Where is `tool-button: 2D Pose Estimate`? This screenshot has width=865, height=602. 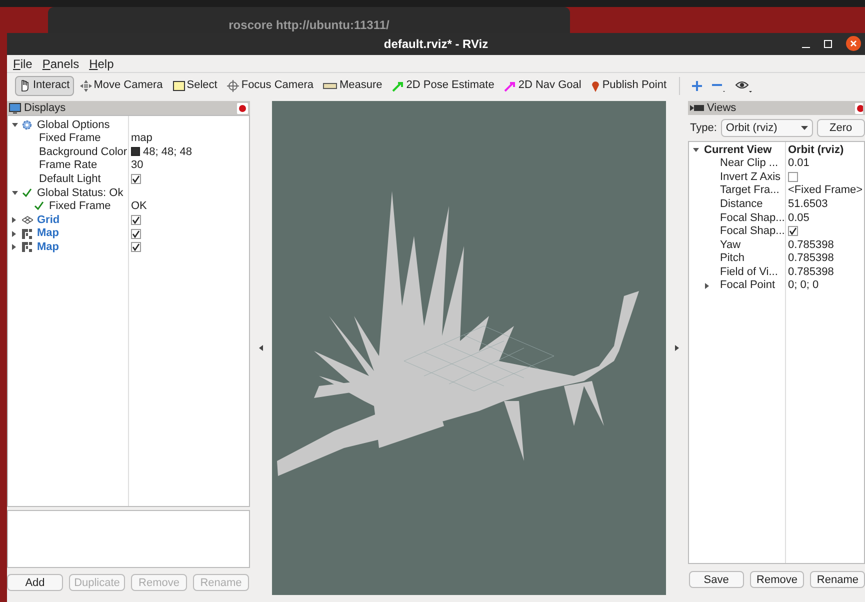 tool-button: 2D Pose Estimate is located at coordinates (443, 86).